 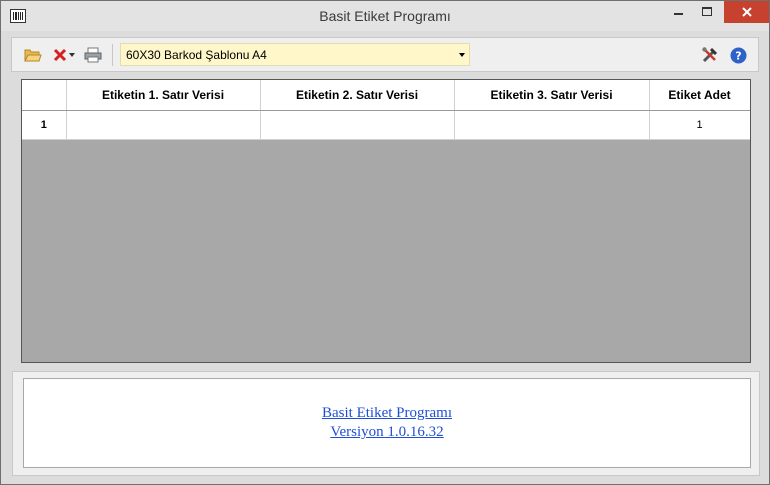 I want to click on close-button, so click(x=746, y=12).